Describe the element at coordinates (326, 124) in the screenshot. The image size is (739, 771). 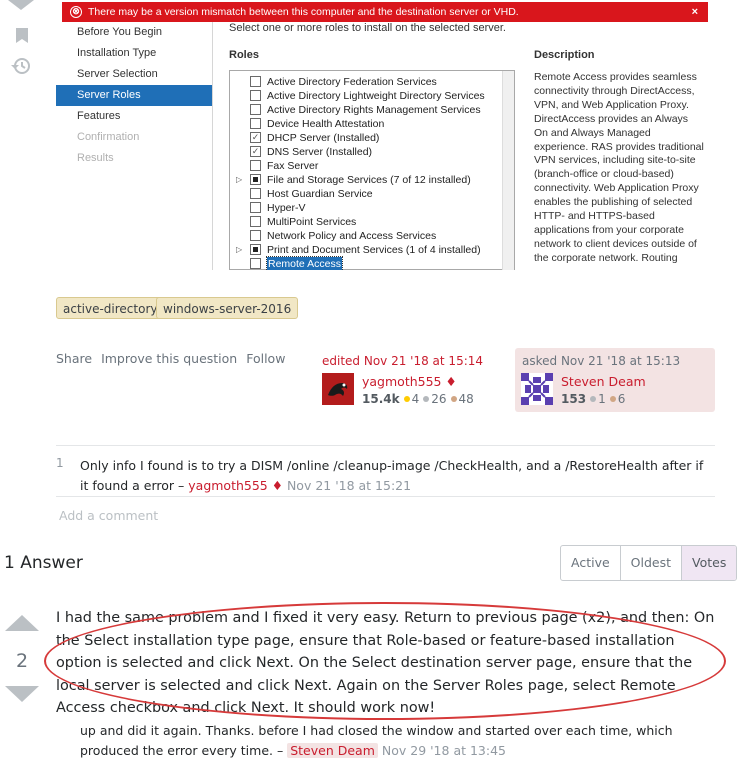
I see `role-label: Device Health Attestation` at that location.